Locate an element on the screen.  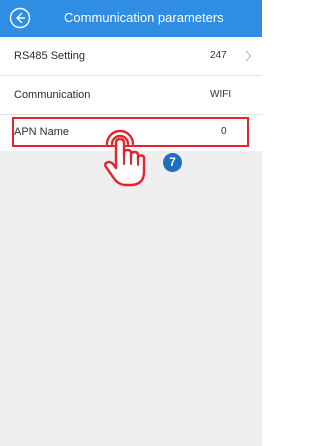
setting-value: 247 is located at coordinates (218, 55).